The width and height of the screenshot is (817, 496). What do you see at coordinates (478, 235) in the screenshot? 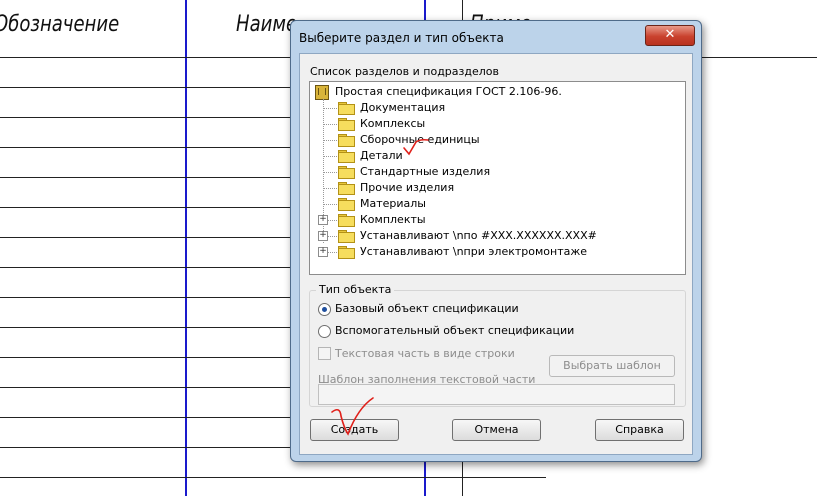
I see `tree-item-label: Устанавливают \nпо #XXX.XXXXXX.XXX#` at bounding box center [478, 235].